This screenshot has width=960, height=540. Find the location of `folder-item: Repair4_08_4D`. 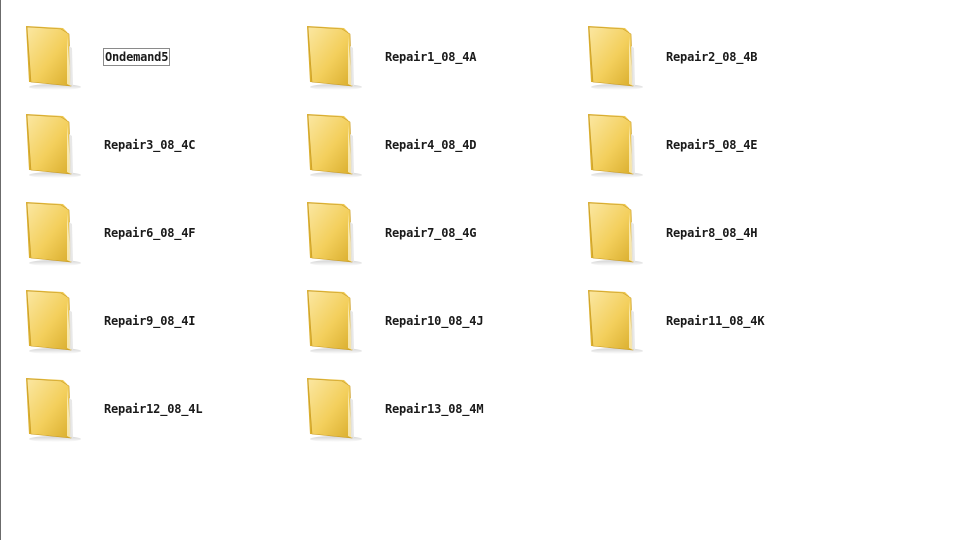

folder-item: Repair4_08_4D is located at coordinates (444, 154).